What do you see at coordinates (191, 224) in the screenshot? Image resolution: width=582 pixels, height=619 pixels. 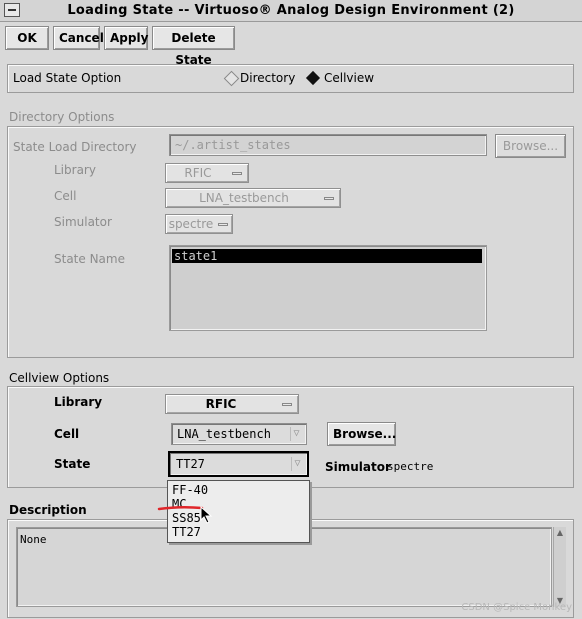 I see `dir-simulator-value: spectre` at bounding box center [191, 224].